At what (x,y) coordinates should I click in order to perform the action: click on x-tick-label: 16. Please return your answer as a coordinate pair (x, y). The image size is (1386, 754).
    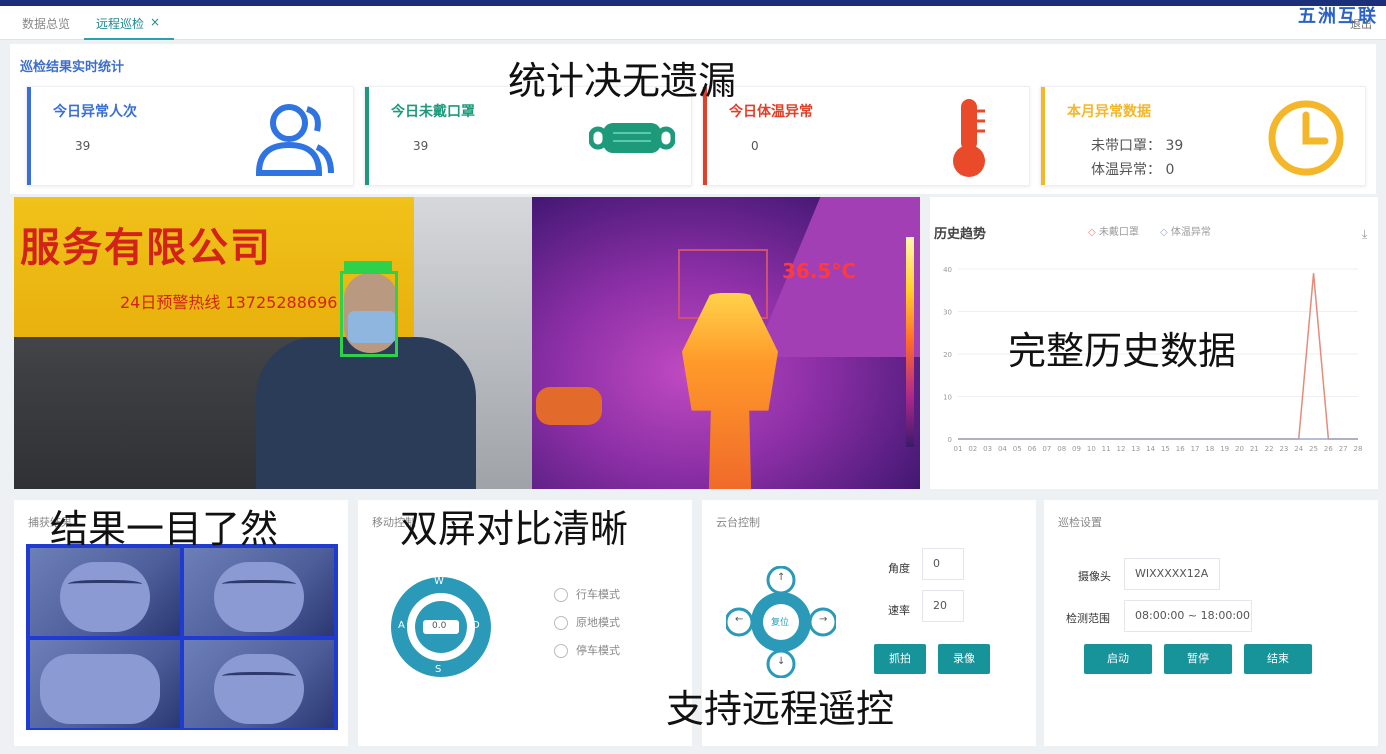
    Looking at the image, I should click on (1180, 449).